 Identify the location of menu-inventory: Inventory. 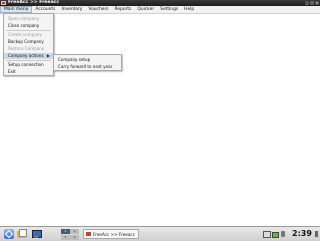
(71, 9).